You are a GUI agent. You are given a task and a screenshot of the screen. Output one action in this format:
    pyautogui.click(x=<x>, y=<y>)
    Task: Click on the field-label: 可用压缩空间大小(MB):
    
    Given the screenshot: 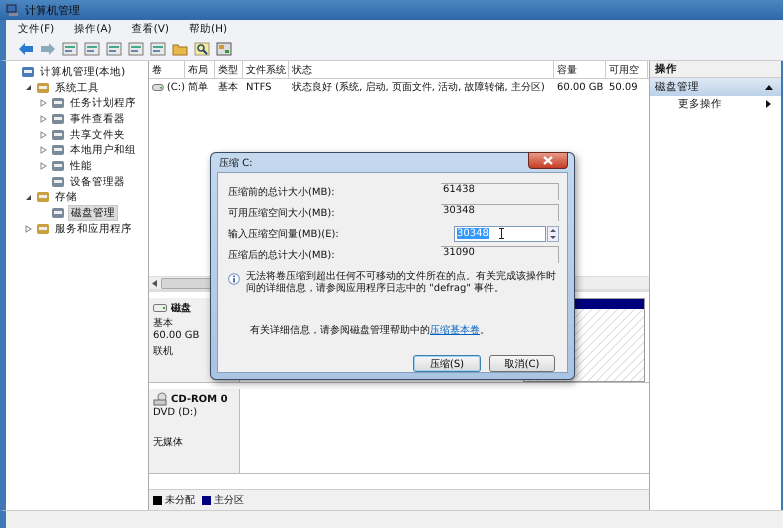 What is the action you would take?
    pyautogui.click(x=281, y=213)
    